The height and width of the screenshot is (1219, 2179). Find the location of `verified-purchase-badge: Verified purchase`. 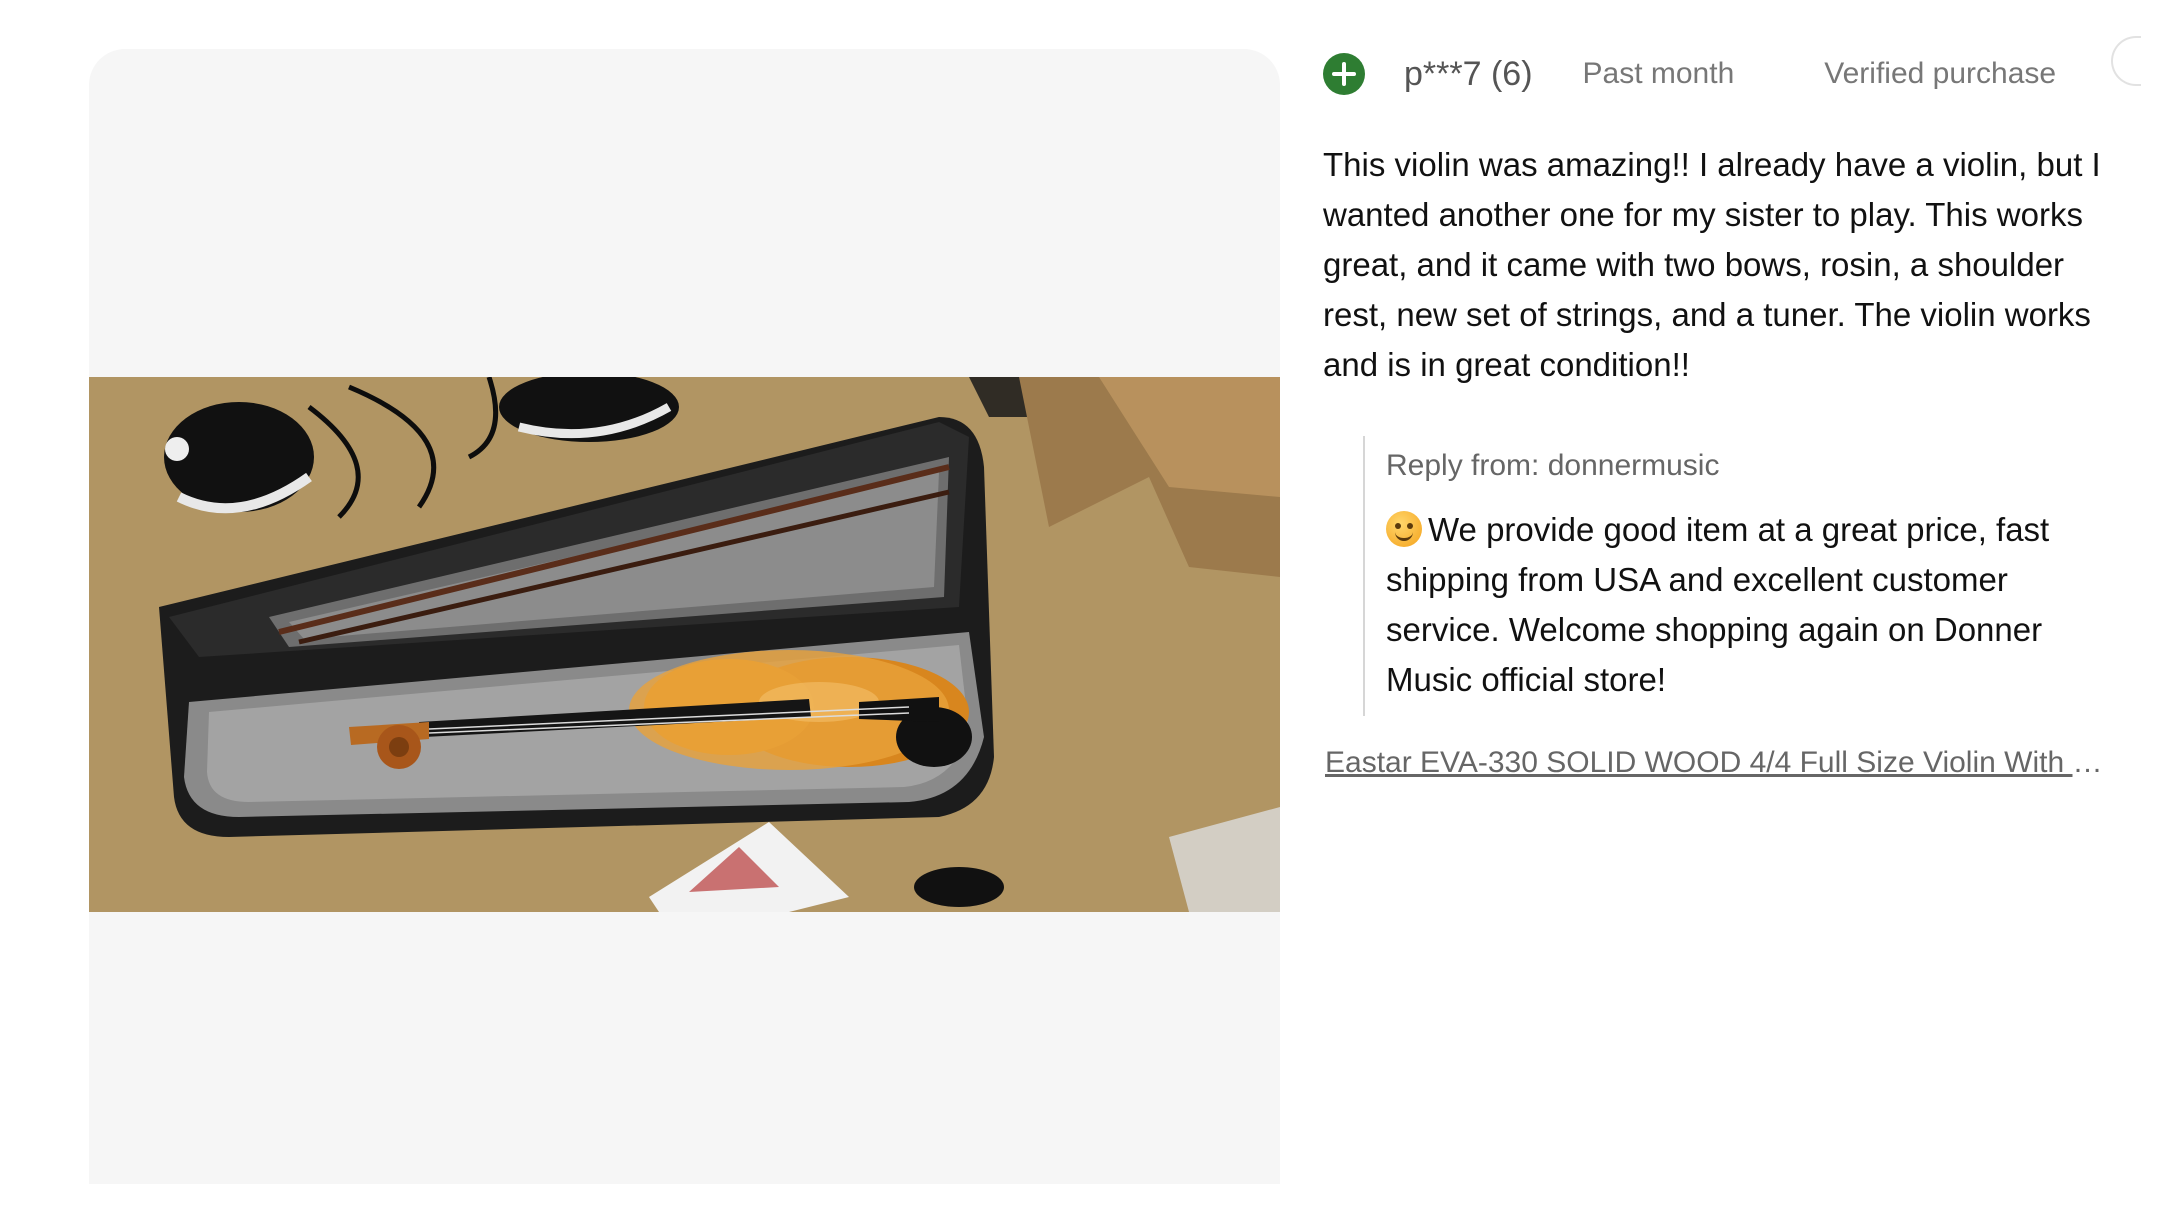

verified-purchase-badge: Verified purchase is located at coordinates (1940, 73).